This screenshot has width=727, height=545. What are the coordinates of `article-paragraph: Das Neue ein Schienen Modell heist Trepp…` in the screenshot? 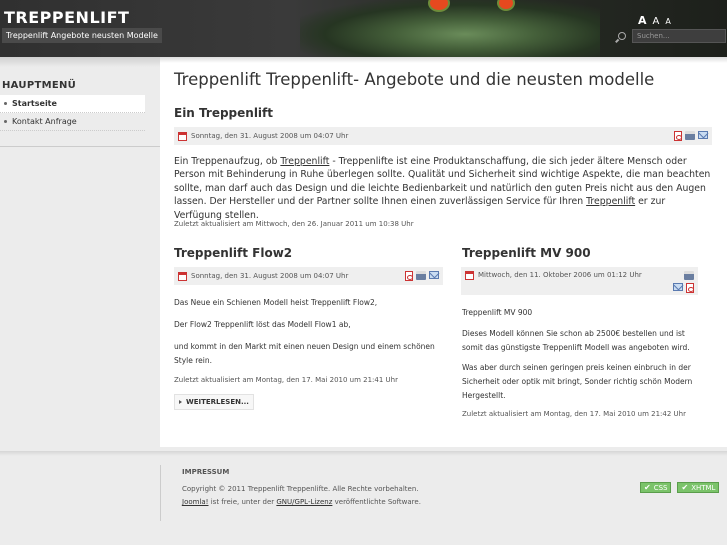 It's located at (276, 302).